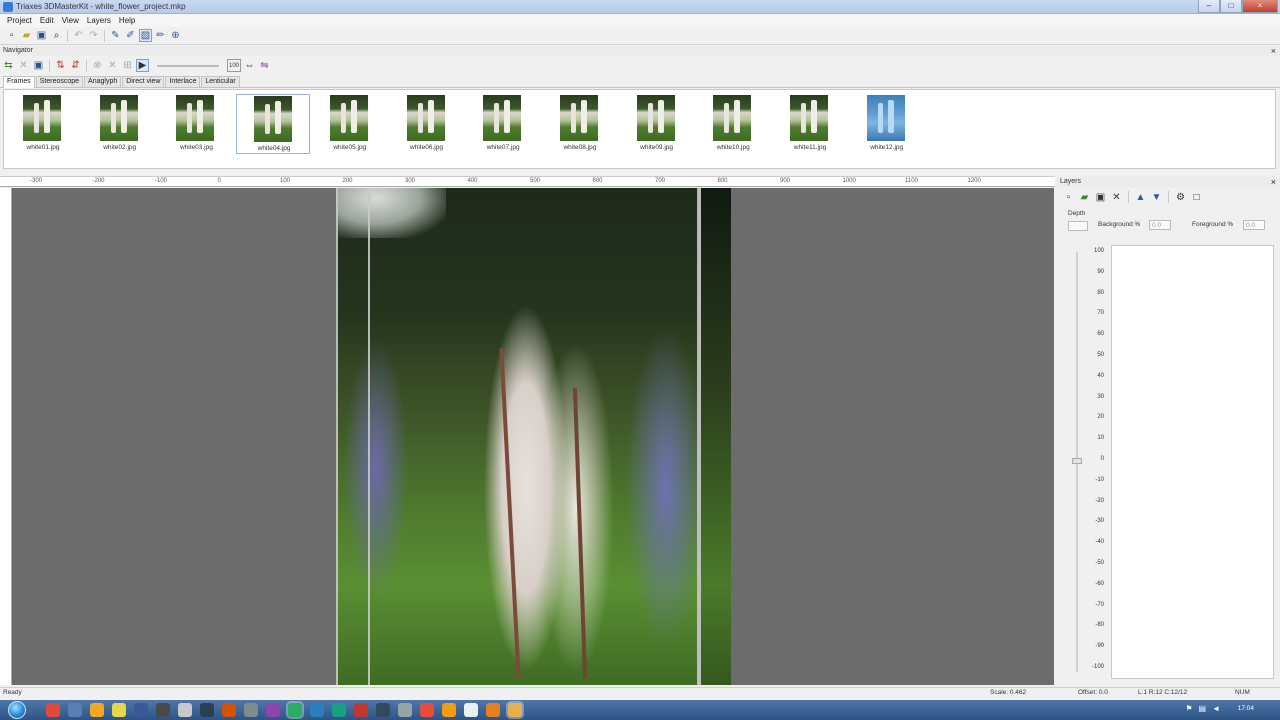 The height and width of the screenshot is (720, 1280). What do you see at coordinates (120, 124) in the screenshot?
I see `frame-thumbnail: white02.jpg` at bounding box center [120, 124].